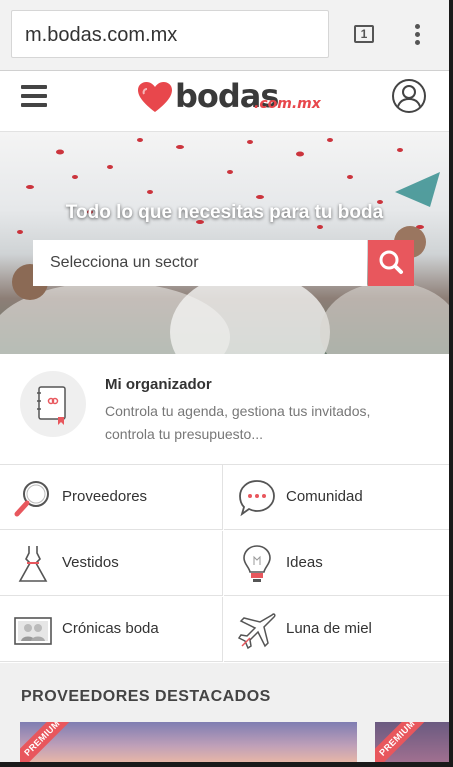 The height and width of the screenshot is (767, 453). Describe the element at coordinates (257, 563) in the screenshot. I see `lightbulb-icon` at that location.